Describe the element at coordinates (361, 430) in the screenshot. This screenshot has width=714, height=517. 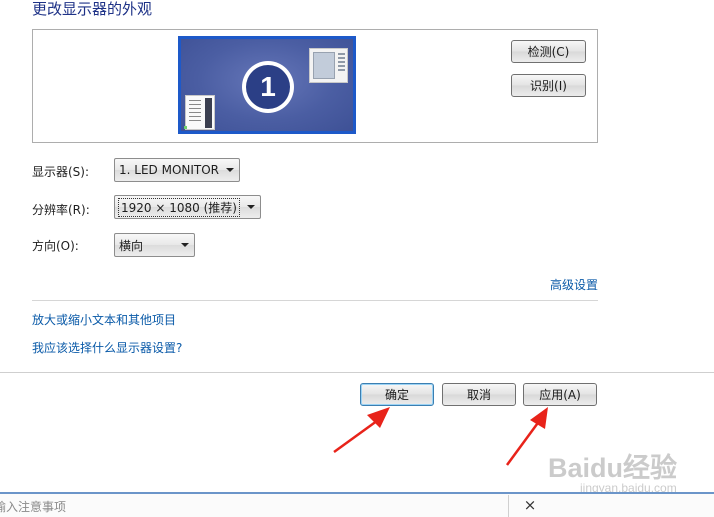
I see `arrow-to-ok-icon` at that location.